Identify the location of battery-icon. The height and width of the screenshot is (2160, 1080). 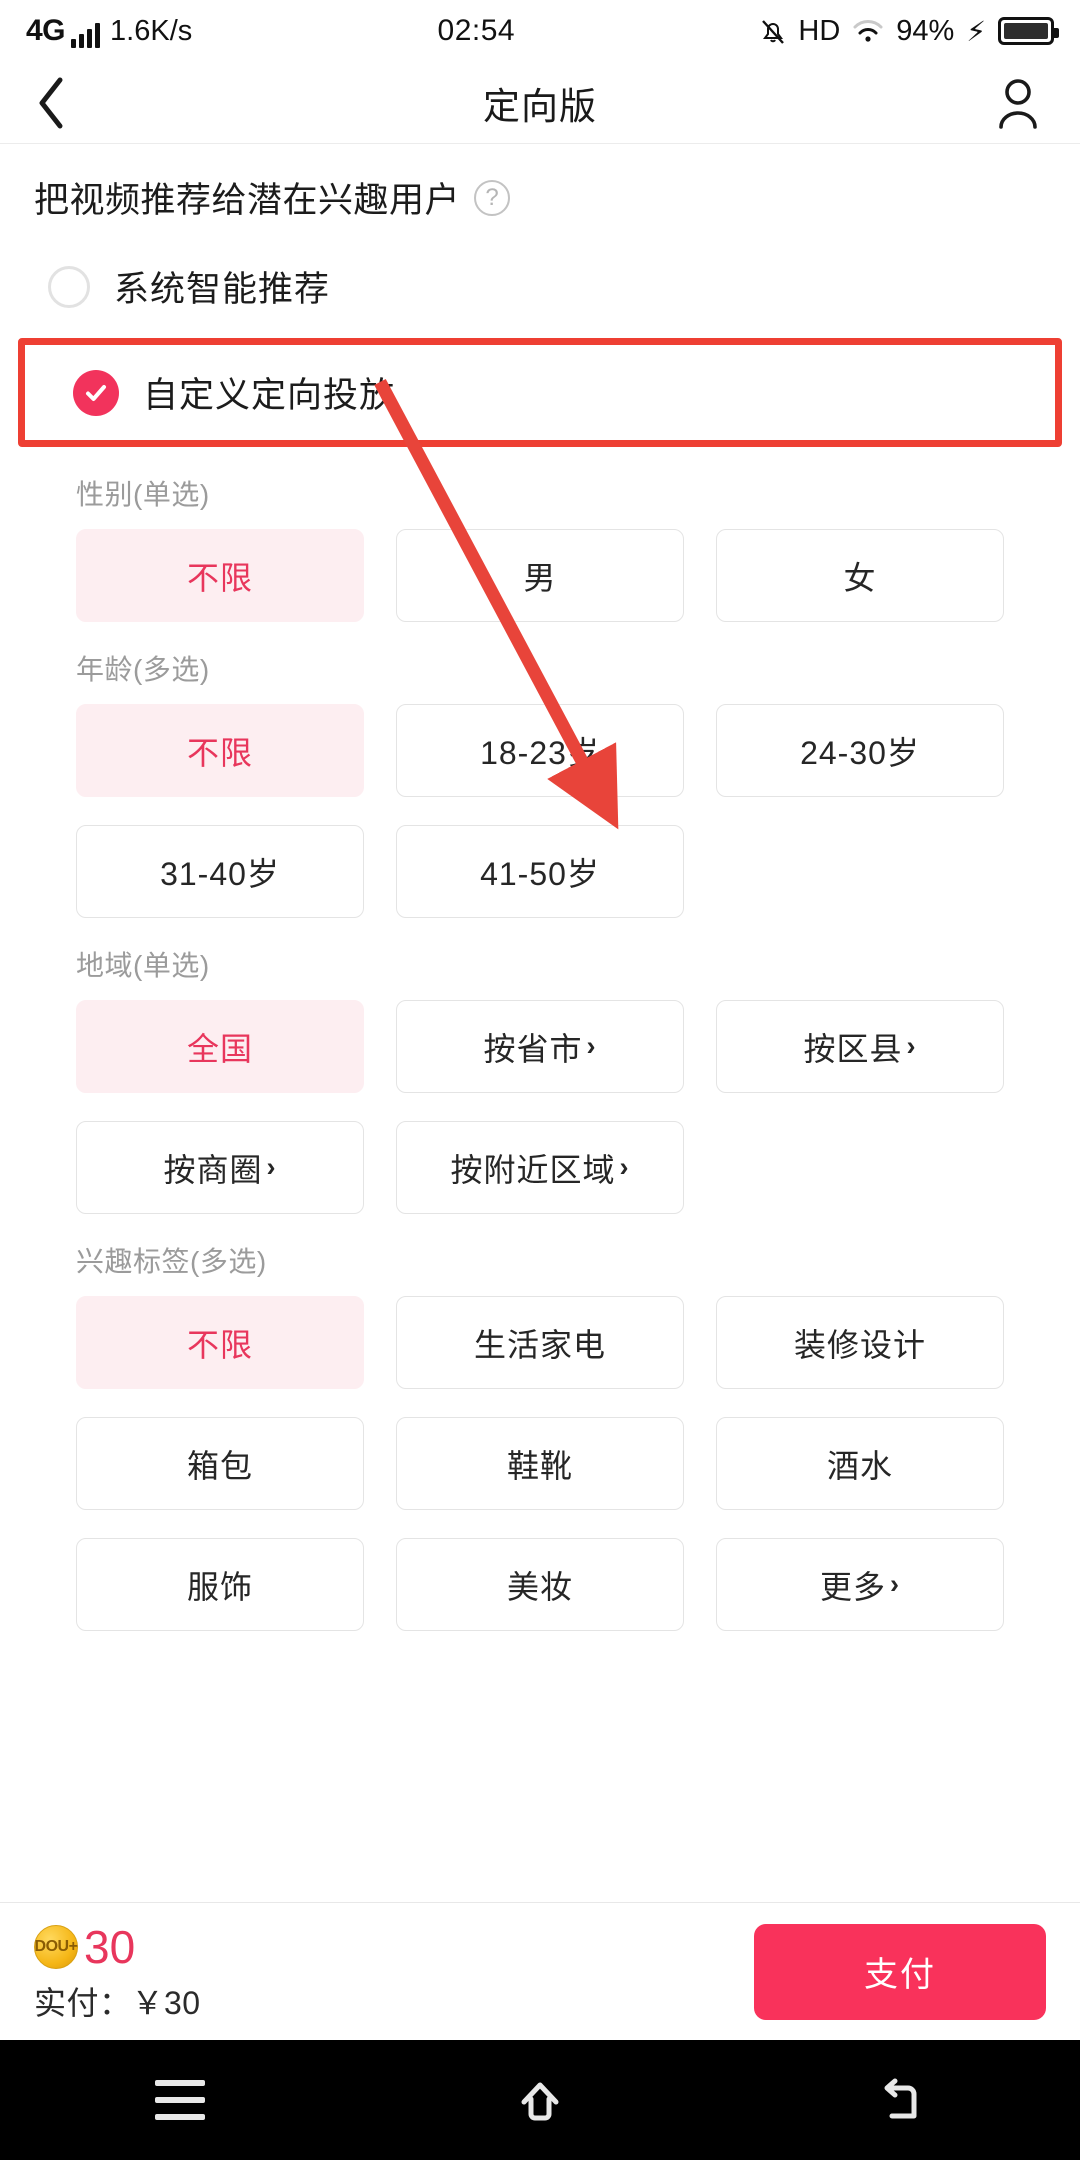
(1028, 31).